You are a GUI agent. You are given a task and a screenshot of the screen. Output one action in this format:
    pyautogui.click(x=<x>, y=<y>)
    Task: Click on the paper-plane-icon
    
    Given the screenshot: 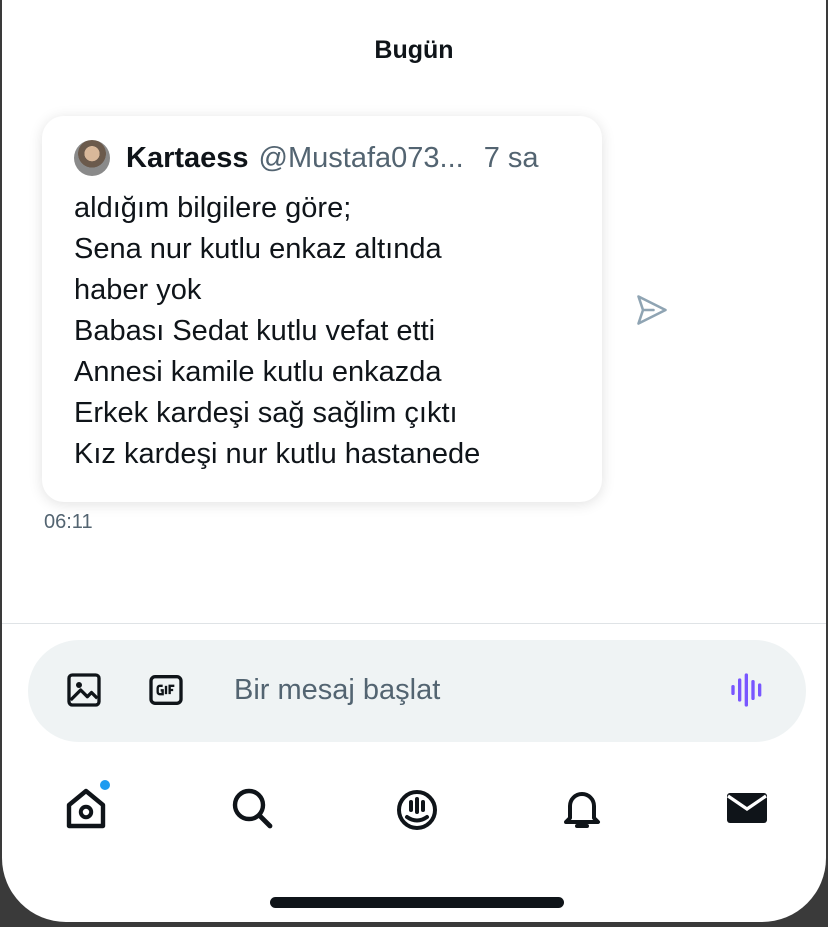 What is the action you would take?
    pyautogui.click(x=652, y=310)
    